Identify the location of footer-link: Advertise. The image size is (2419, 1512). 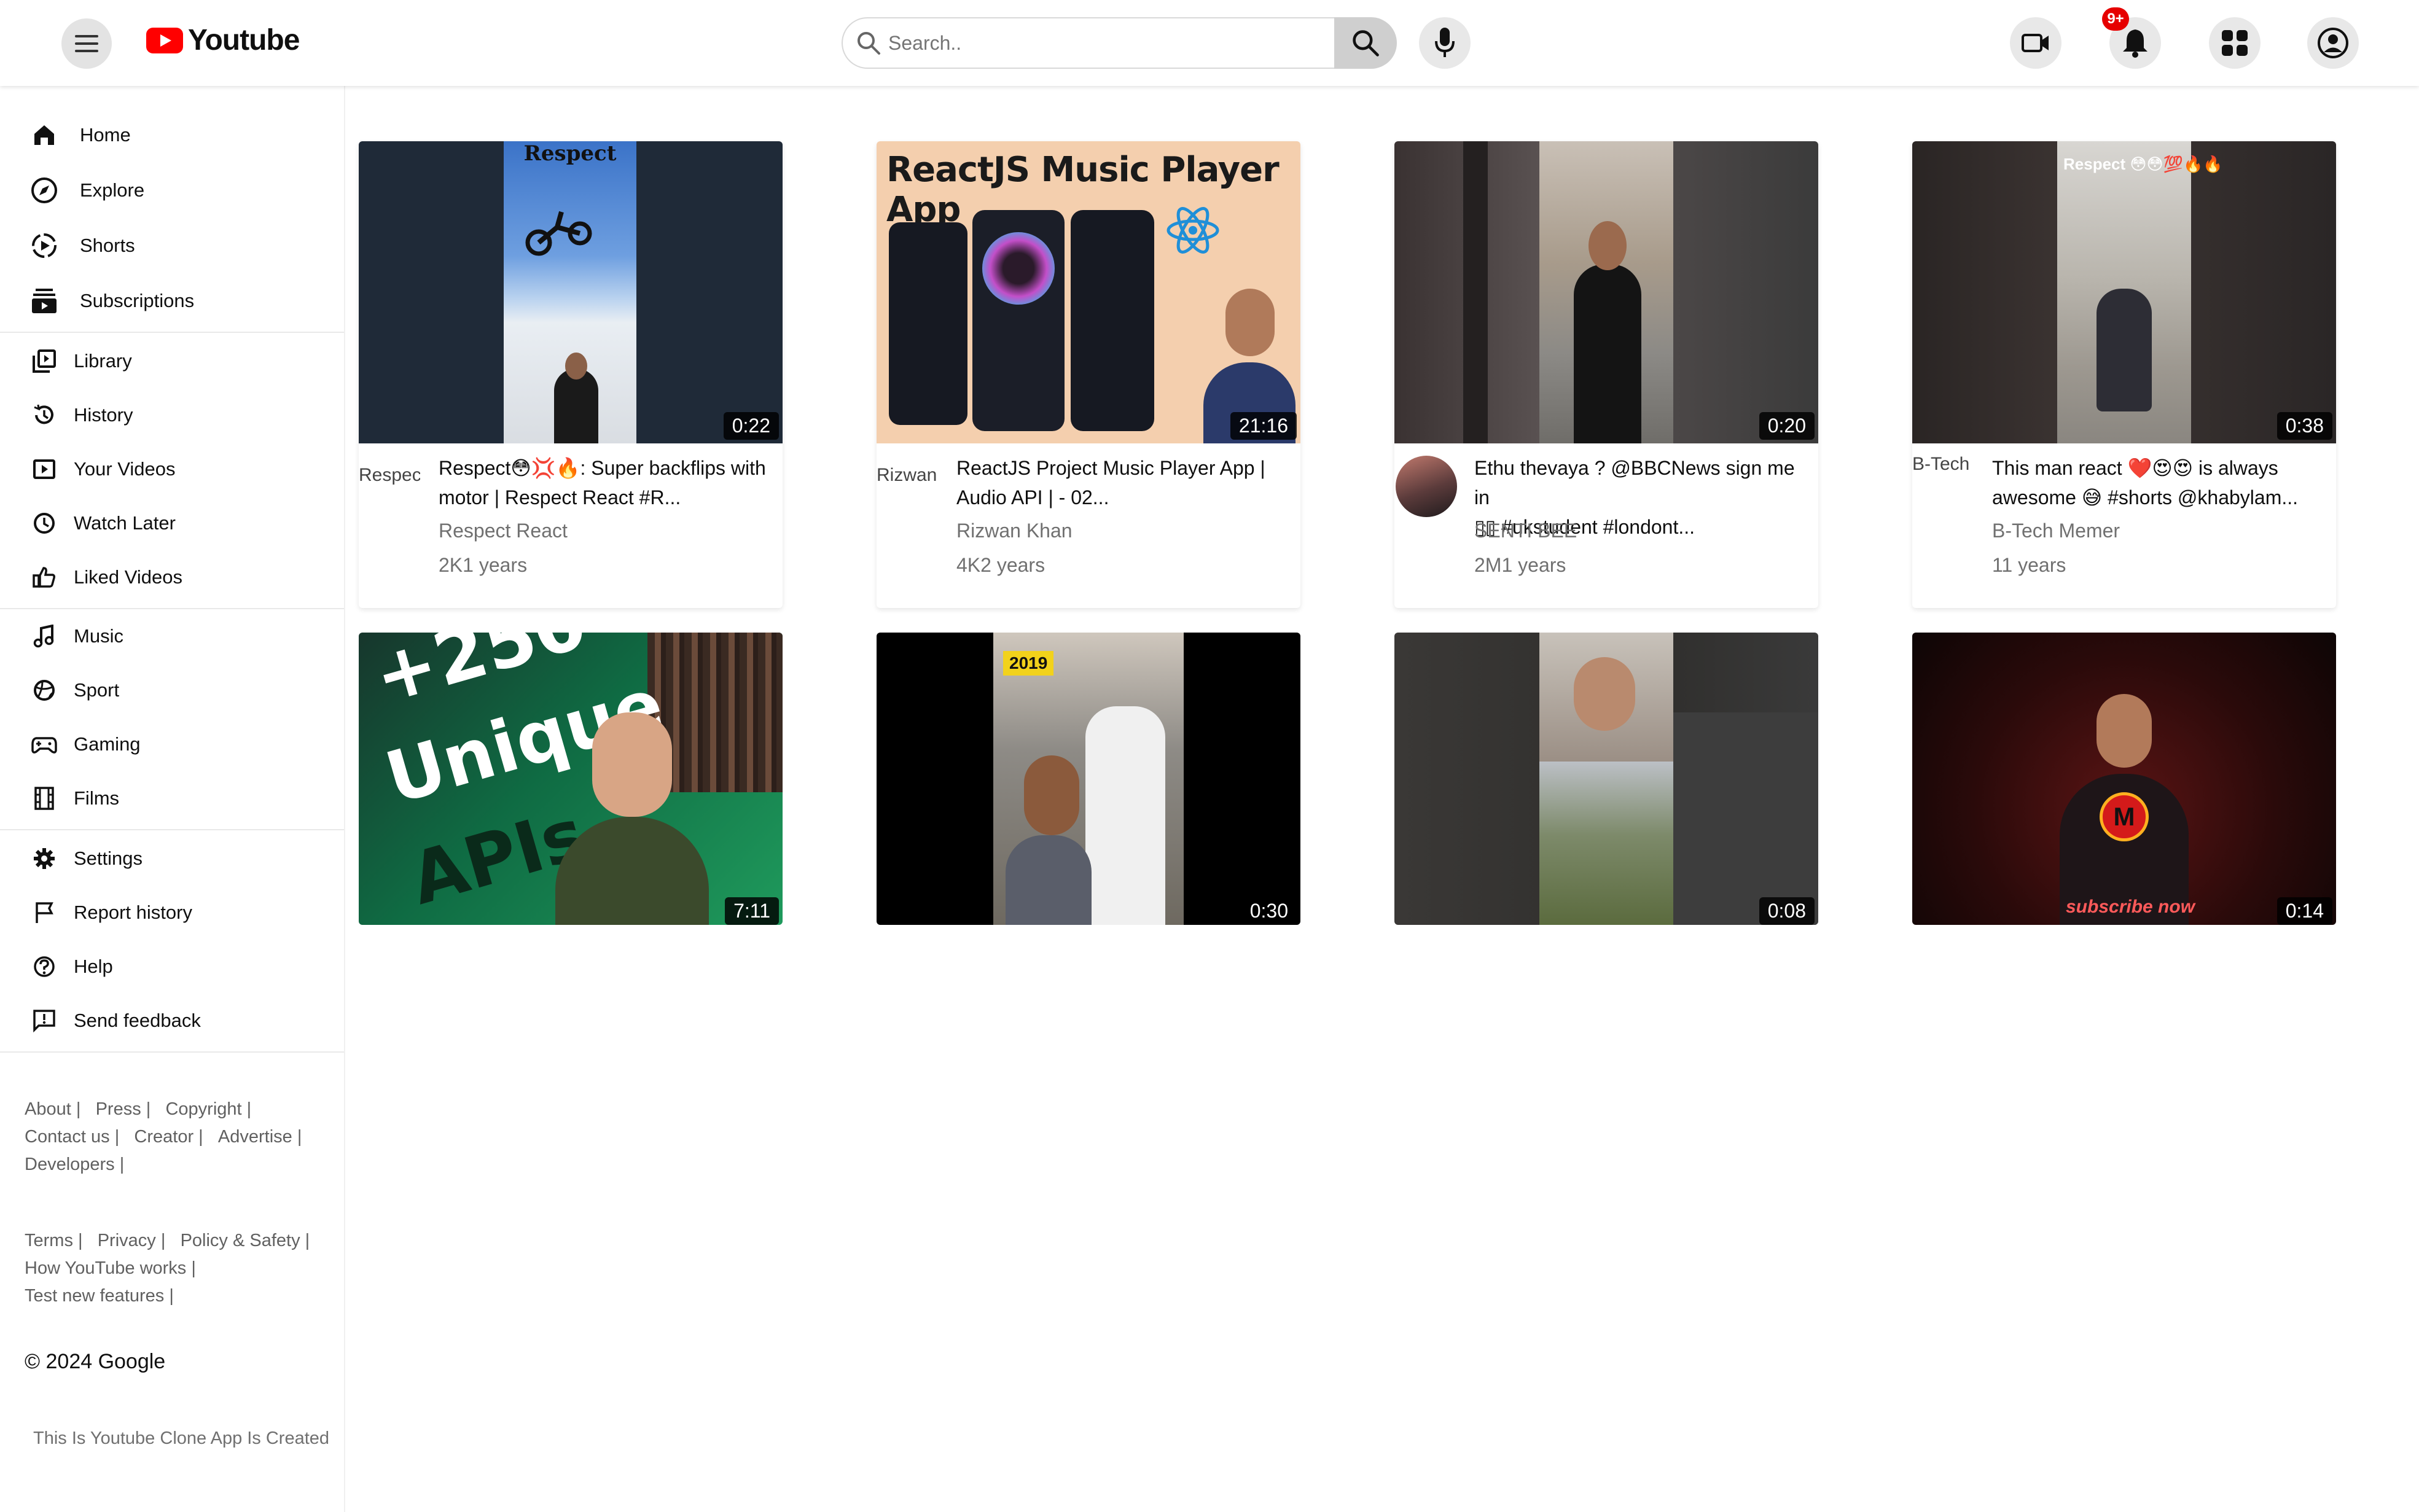
(255, 1137).